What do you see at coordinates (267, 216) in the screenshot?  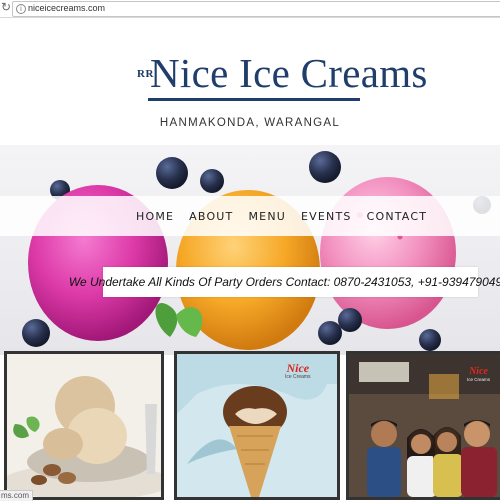 I see `nav-menu: MENU` at bounding box center [267, 216].